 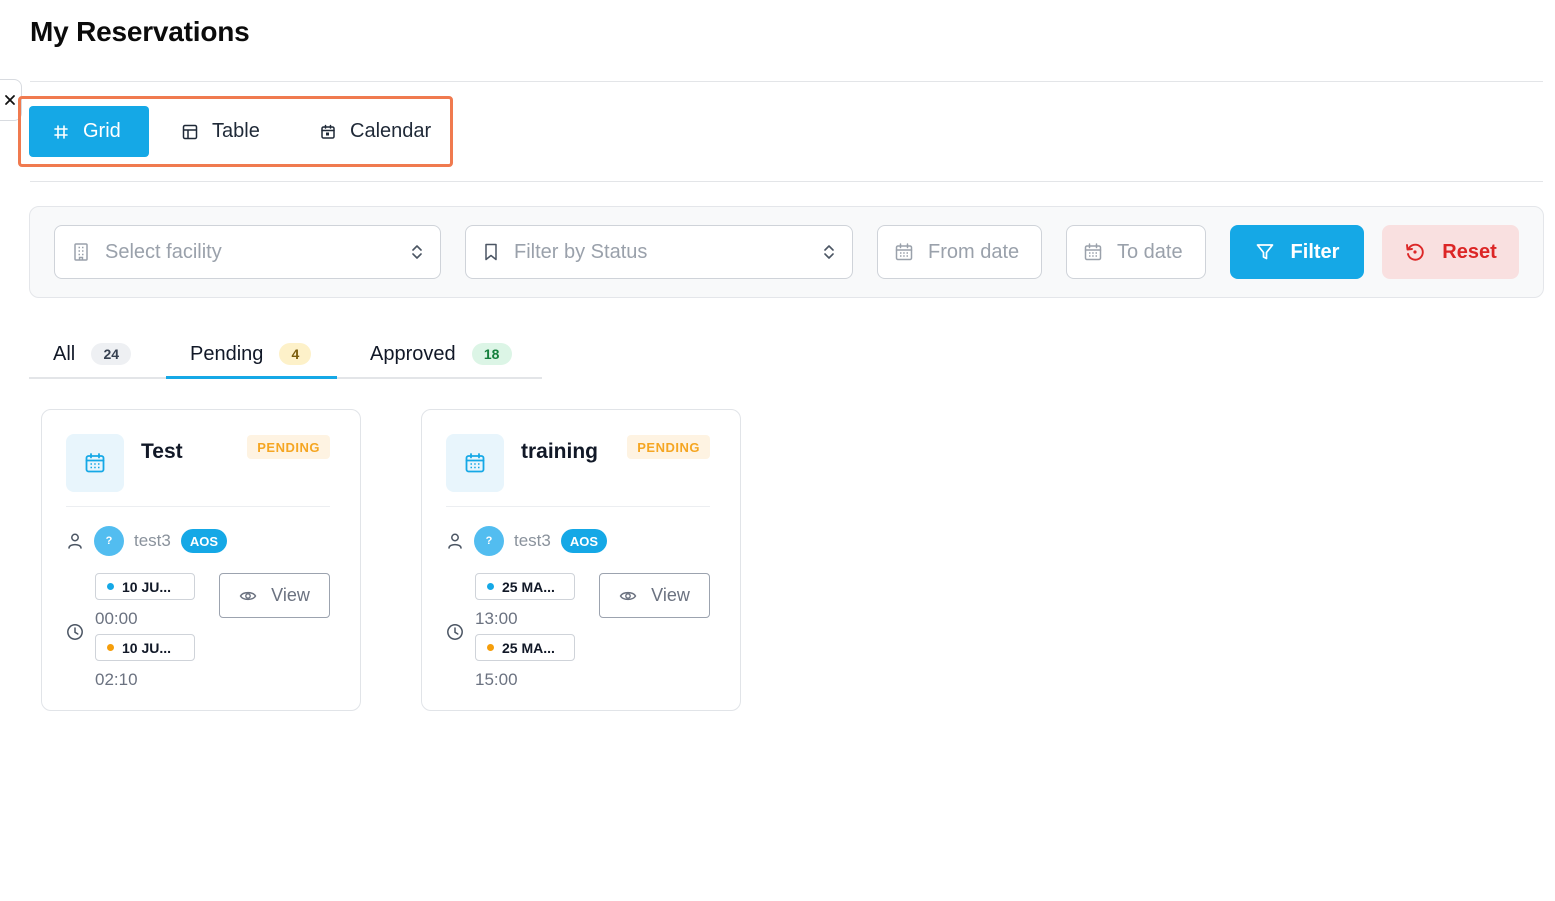 What do you see at coordinates (496, 679) in the screenshot?
I see `end-time: 15:00` at bounding box center [496, 679].